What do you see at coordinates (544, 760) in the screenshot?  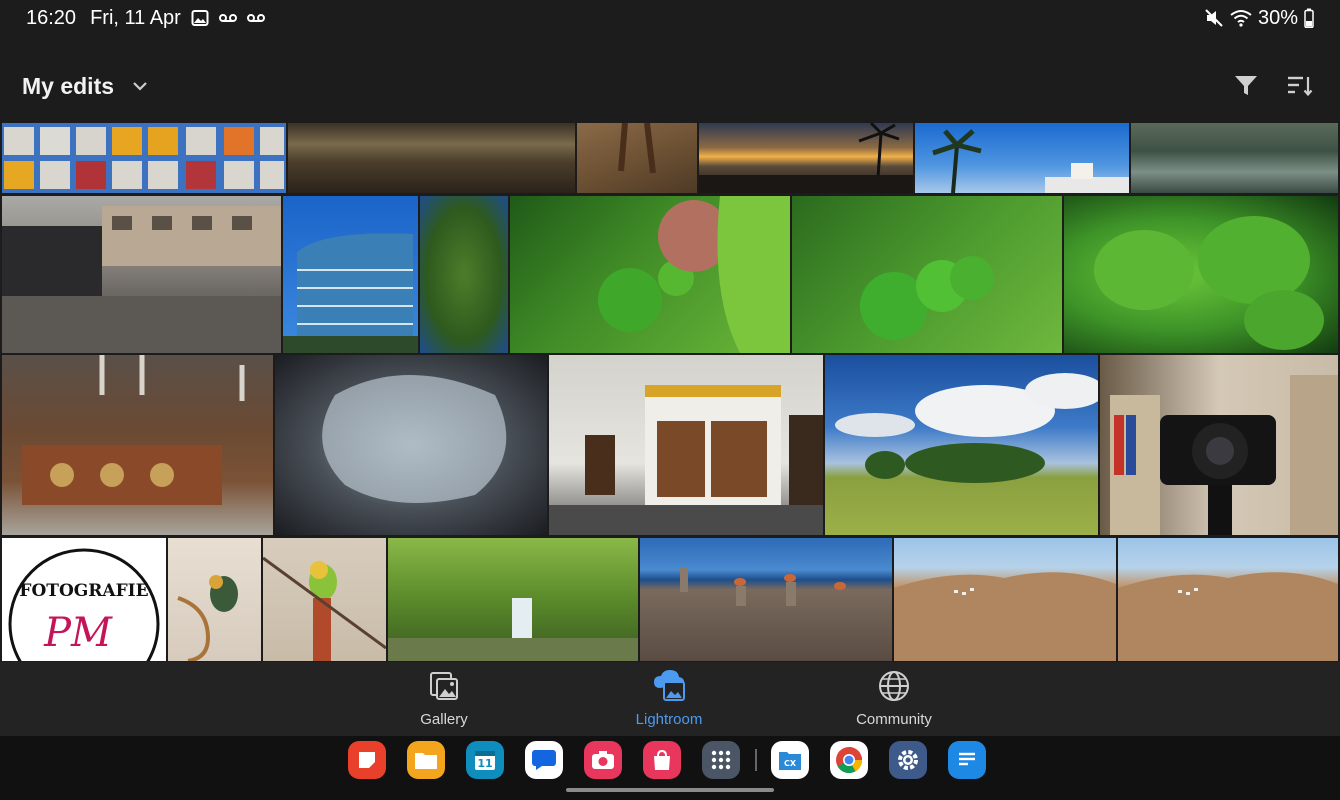 I see `messages-app-icon` at bounding box center [544, 760].